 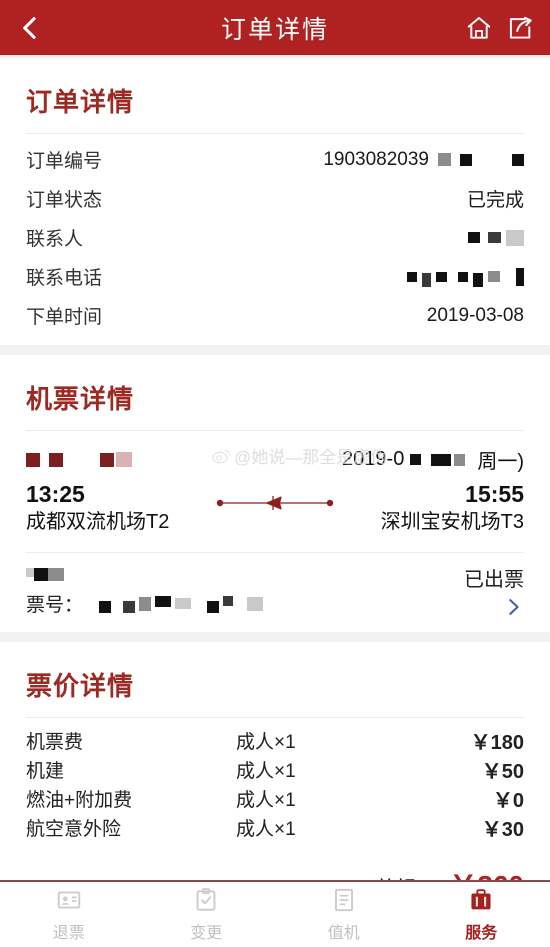 What do you see at coordinates (79, 459) in the screenshot?
I see `airline-redacted` at bounding box center [79, 459].